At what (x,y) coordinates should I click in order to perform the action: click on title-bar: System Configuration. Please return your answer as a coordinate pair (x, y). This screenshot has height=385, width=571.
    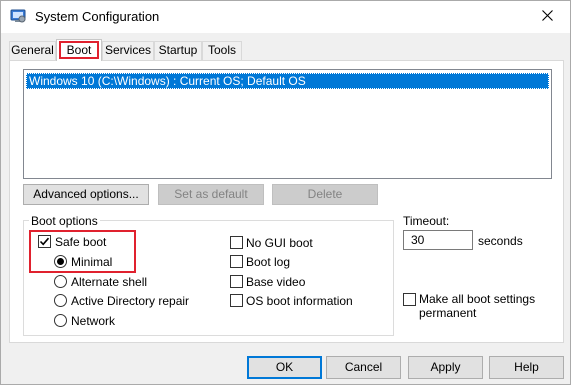
    Looking at the image, I should click on (285, 17).